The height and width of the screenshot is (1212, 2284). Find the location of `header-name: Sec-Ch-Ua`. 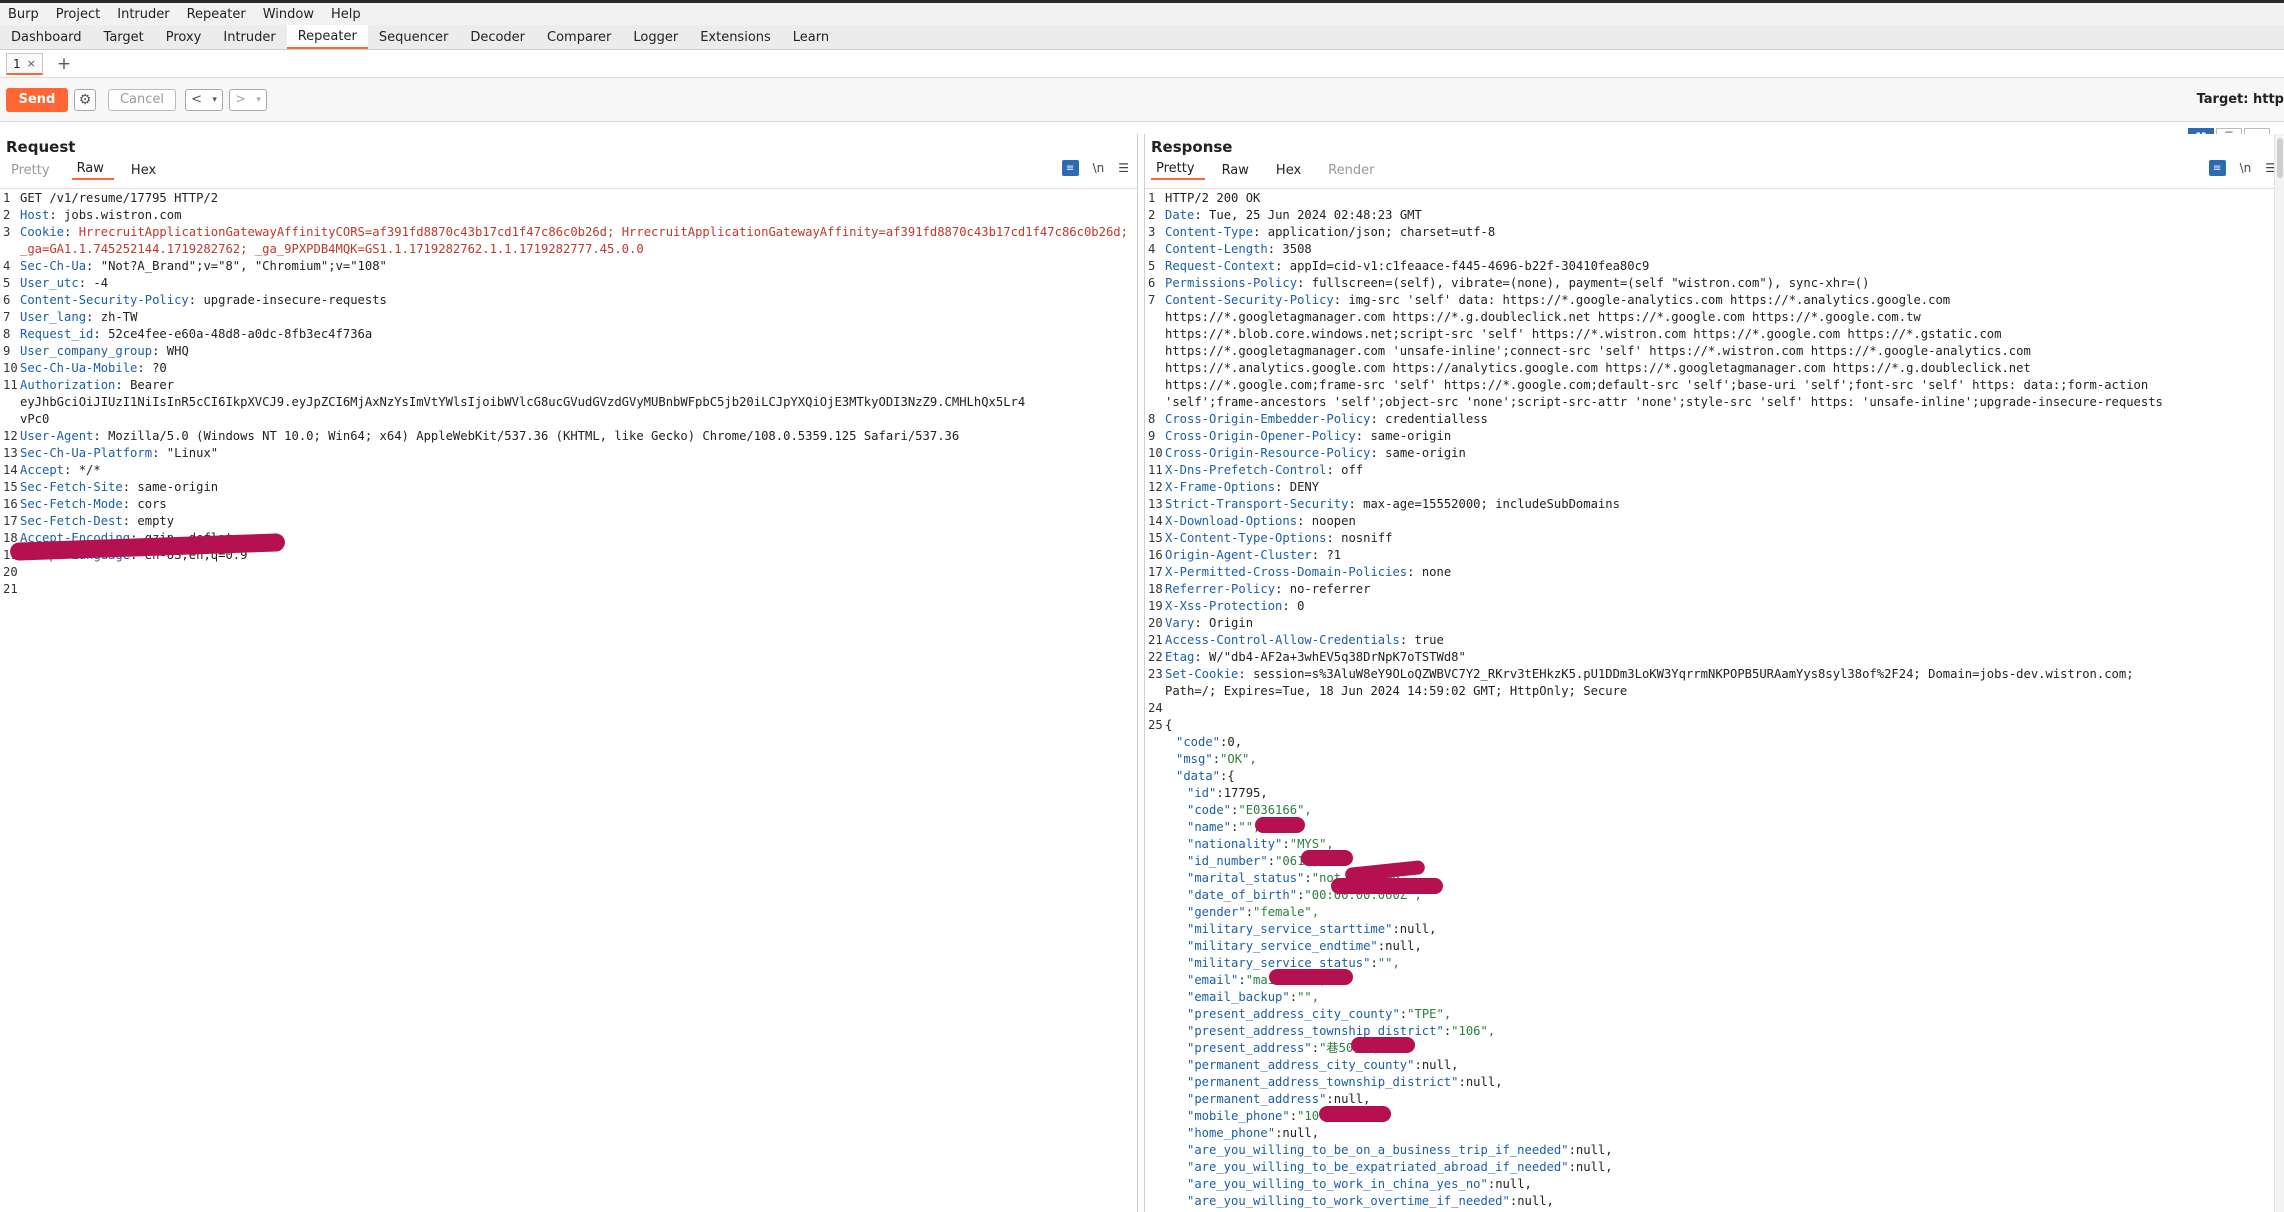

header-name: Sec-Ch-Ua is located at coordinates (53, 266).